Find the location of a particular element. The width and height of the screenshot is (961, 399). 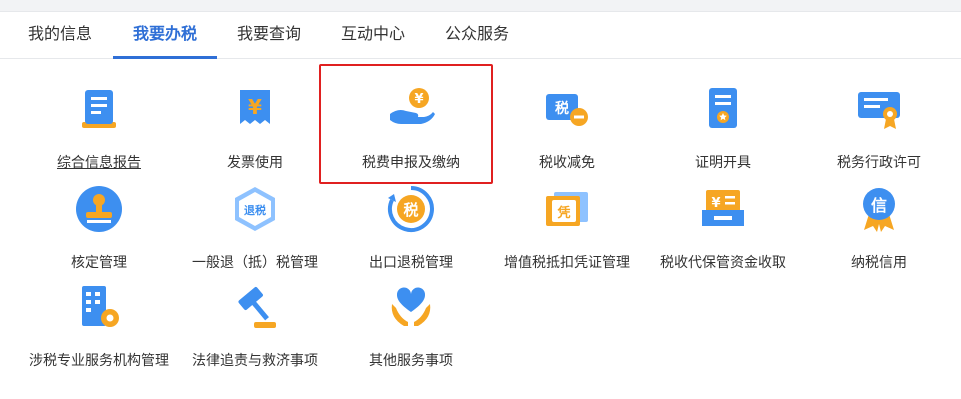

tab-public-service: 公众服务 is located at coordinates (477, 35).